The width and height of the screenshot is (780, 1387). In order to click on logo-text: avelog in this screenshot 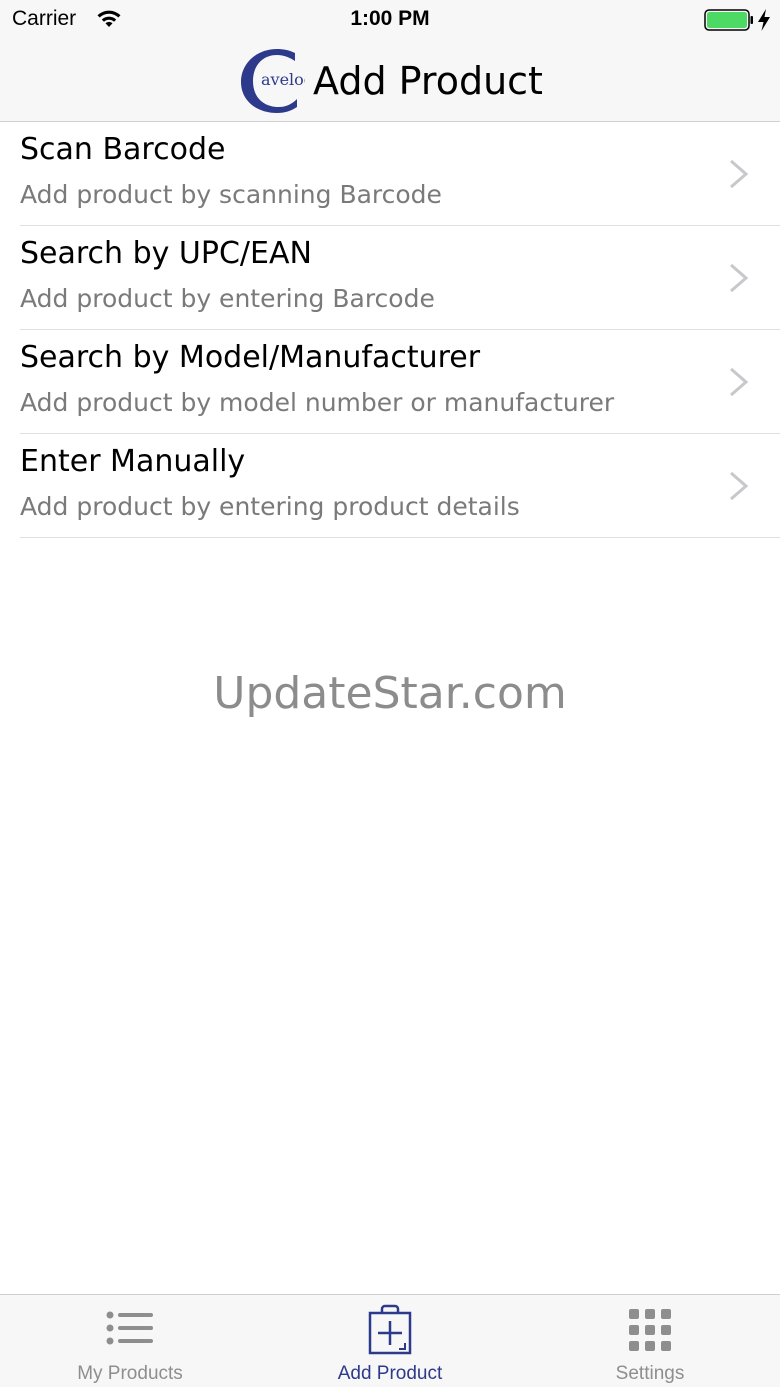, I will do `click(283, 79)`.